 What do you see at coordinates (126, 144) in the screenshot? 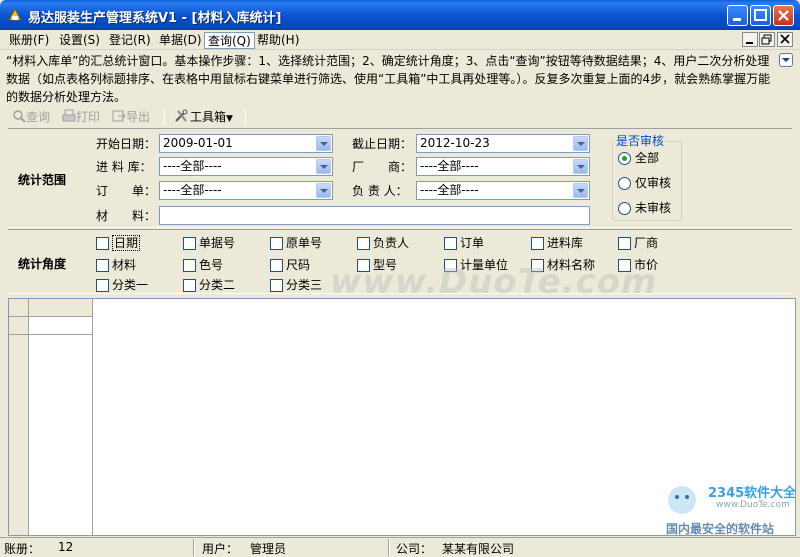
I see `start-date-label: 开始日期：` at bounding box center [126, 144].